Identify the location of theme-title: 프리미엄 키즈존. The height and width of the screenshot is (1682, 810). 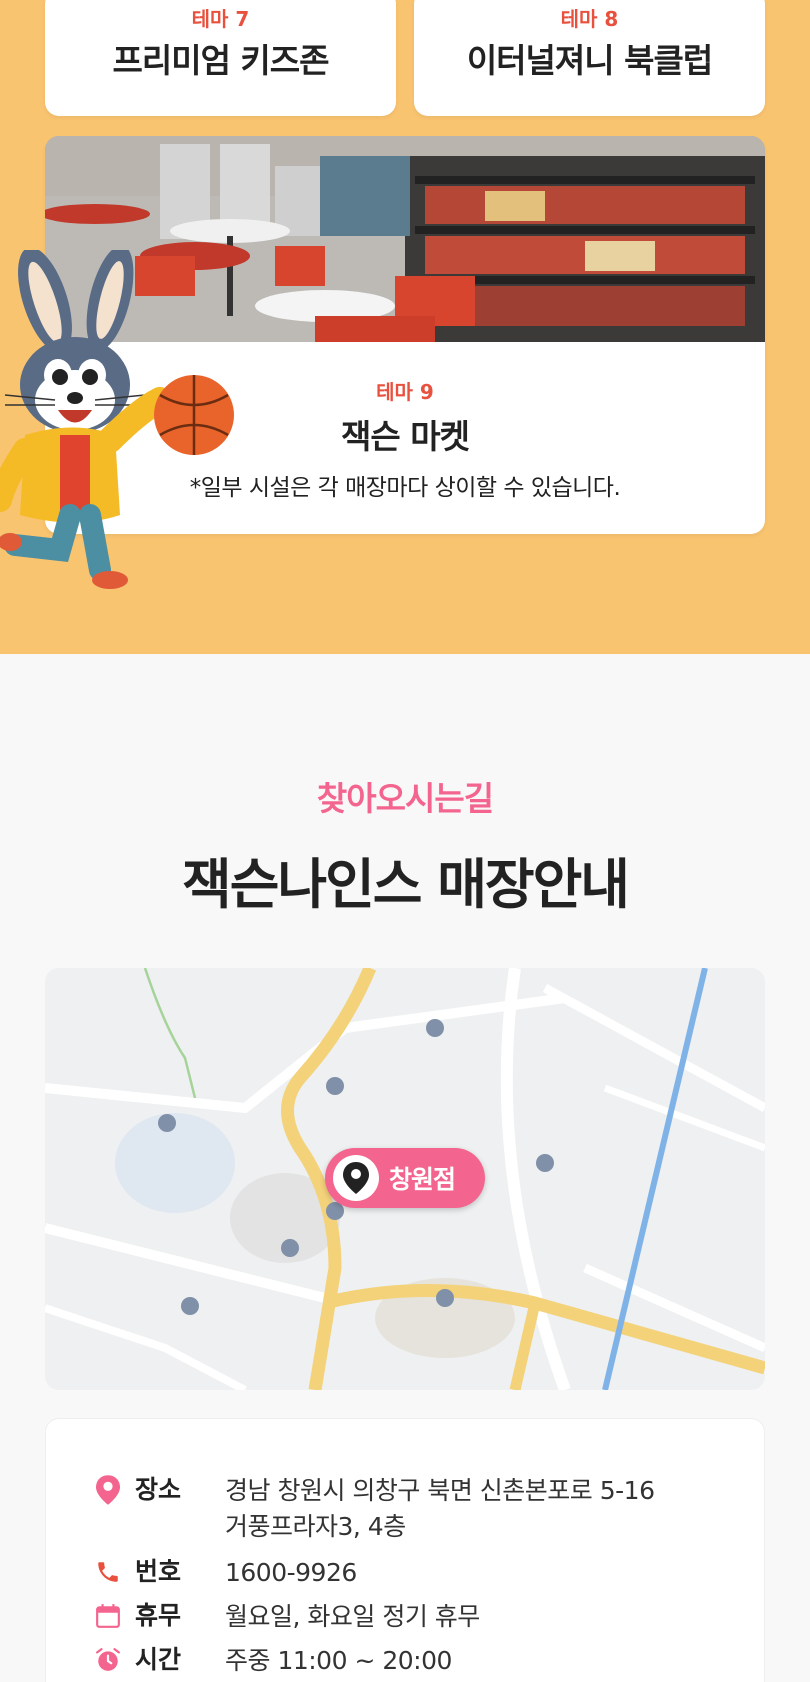
(220, 60).